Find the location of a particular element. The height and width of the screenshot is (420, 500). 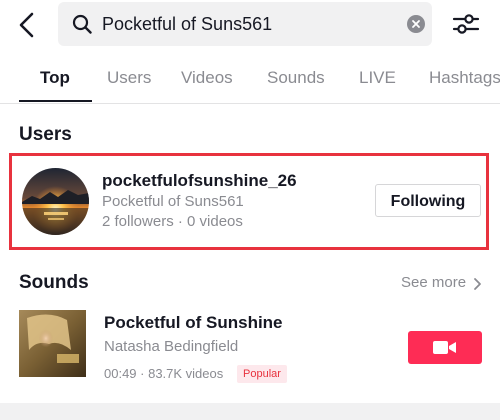

chevron-right-icon is located at coordinates (478, 284).